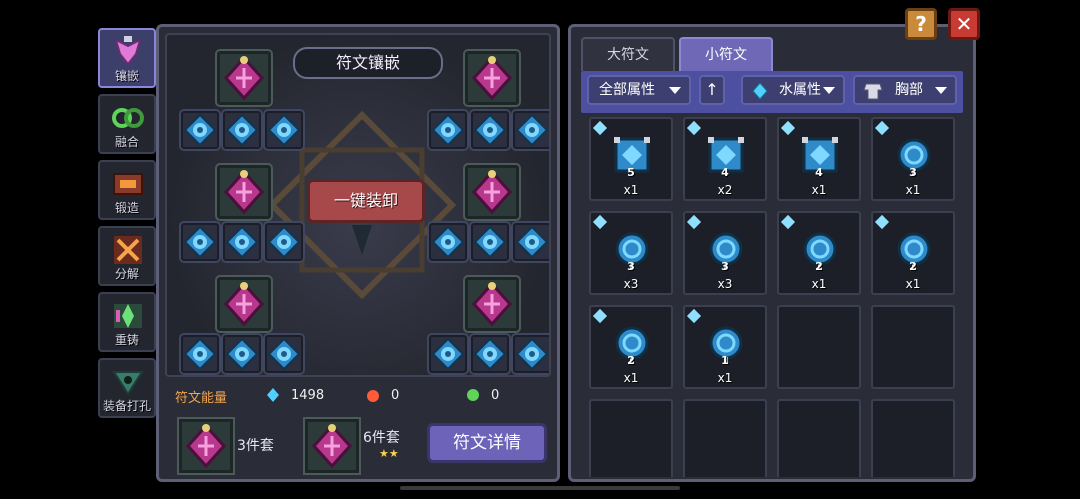 The height and width of the screenshot is (499, 1080). What do you see at coordinates (793, 90) in the screenshot?
I see `water-attr-dropdown: 水属性` at bounding box center [793, 90].